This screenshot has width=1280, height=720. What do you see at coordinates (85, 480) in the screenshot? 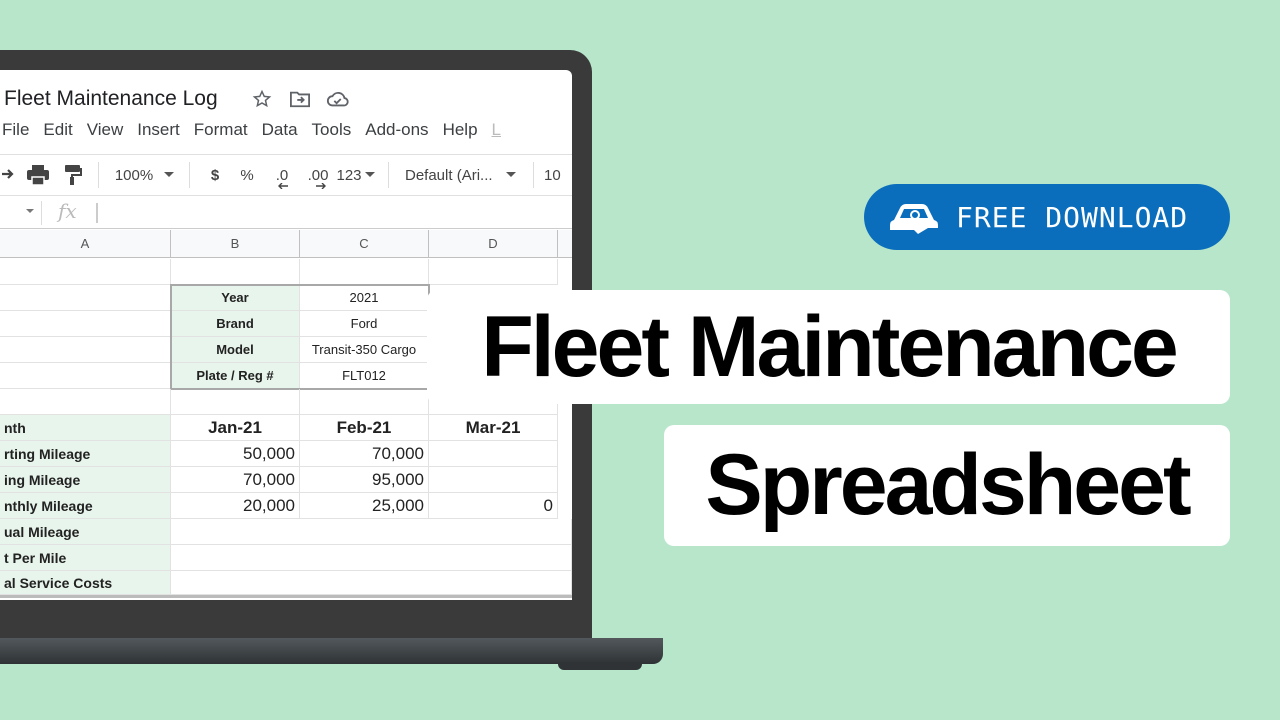
I see `row-label: ing Mileage` at bounding box center [85, 480].